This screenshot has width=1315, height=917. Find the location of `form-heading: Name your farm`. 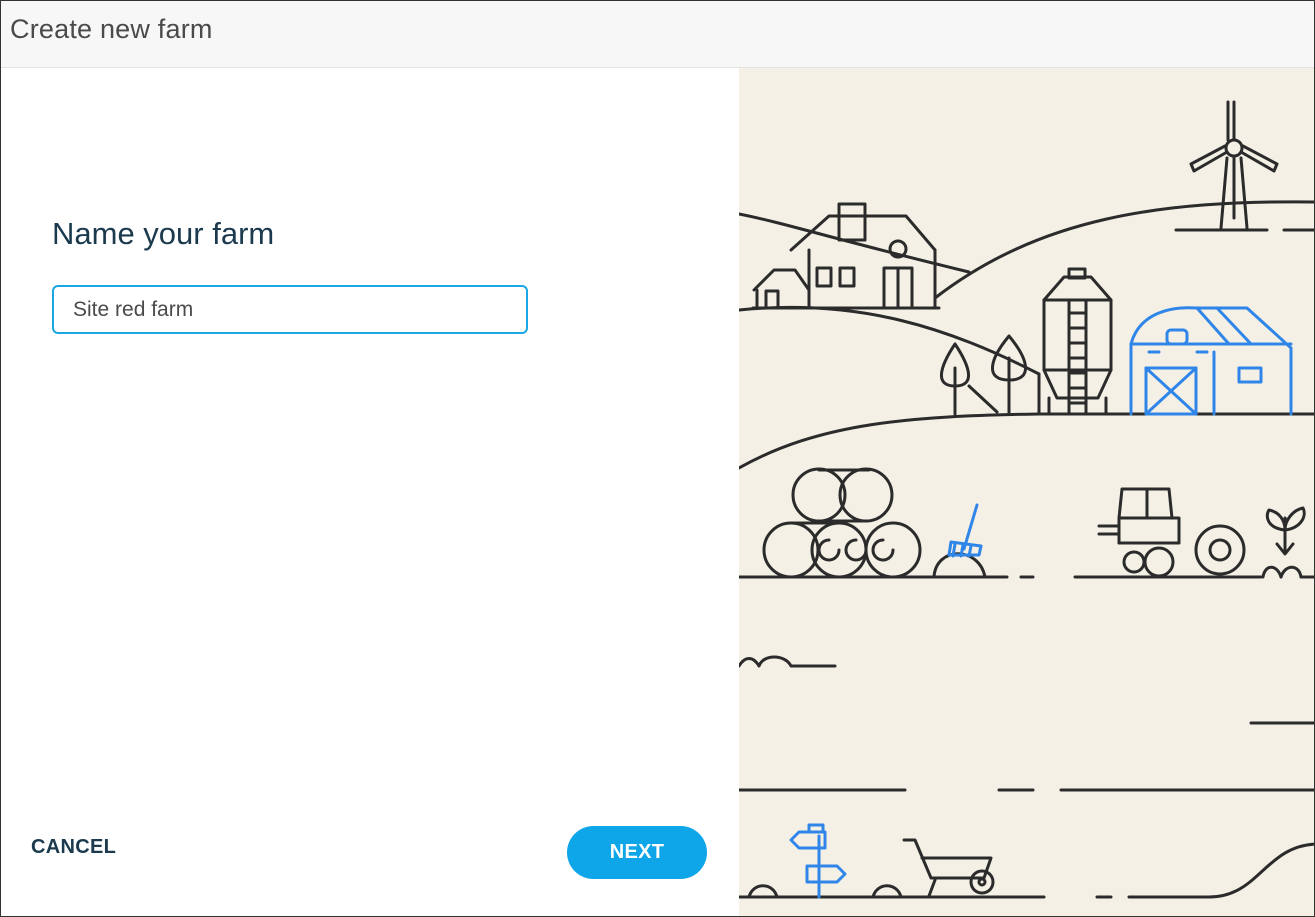

form-heading: Name your farm is located at coordinates (163, 233).